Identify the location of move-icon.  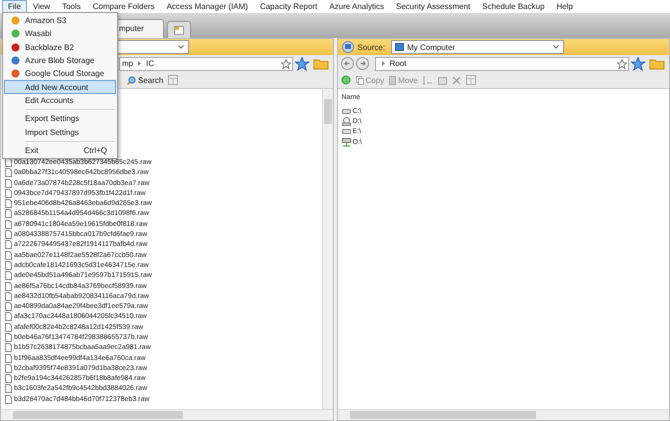
(392, 80).